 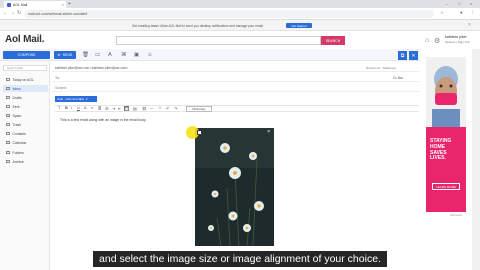 I want to click on numbered-list-icon: ≣, so click(x=99, y=108).